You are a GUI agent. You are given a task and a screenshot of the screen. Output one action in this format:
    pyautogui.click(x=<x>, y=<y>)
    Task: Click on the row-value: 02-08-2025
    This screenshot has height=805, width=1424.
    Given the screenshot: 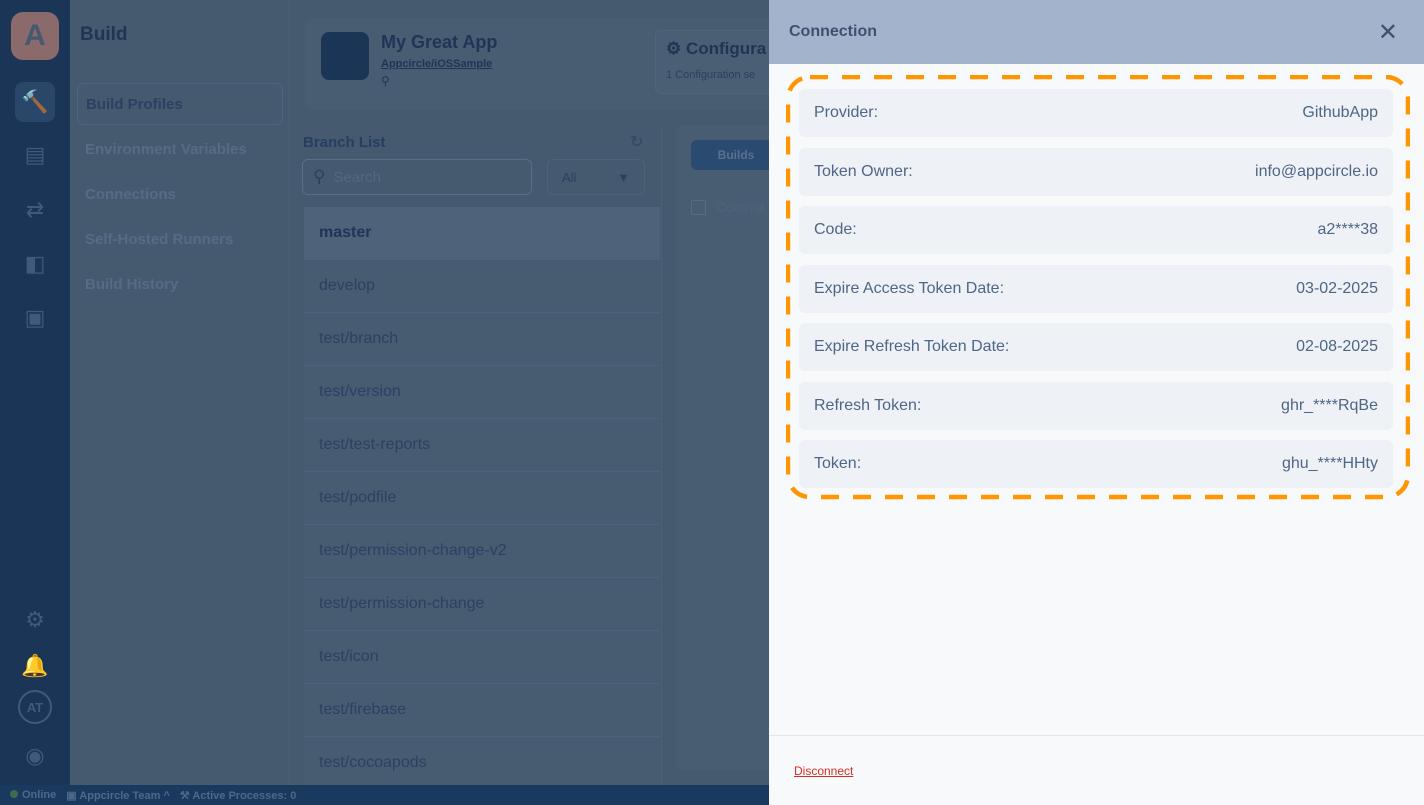 What is the action you would take?
    pyautogui.click(x=1337, y=346)
    